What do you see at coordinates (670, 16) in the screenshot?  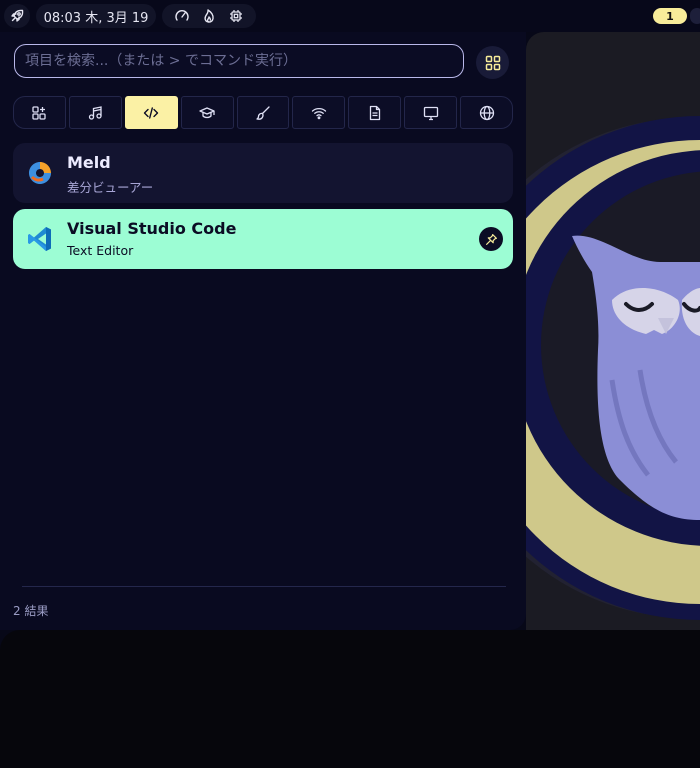 I see `workspace-badge: 1` at bounding box center [670, 16].